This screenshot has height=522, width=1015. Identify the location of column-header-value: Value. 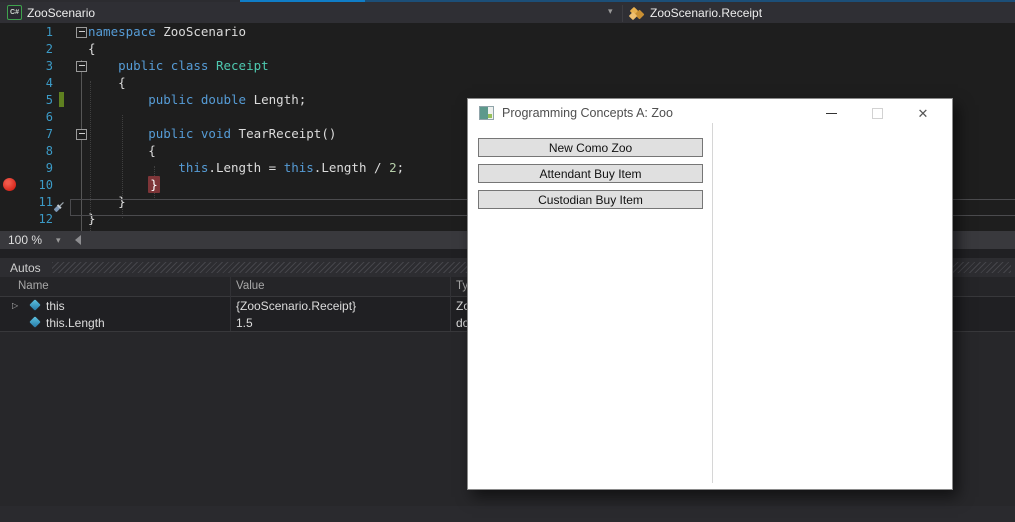
(250, 286).